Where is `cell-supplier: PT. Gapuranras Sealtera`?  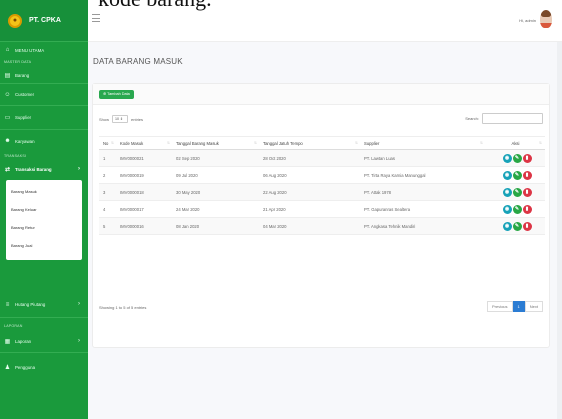 cell-supplier: PT. Gapuranras Sealtera is located at coordinates (423, 209).